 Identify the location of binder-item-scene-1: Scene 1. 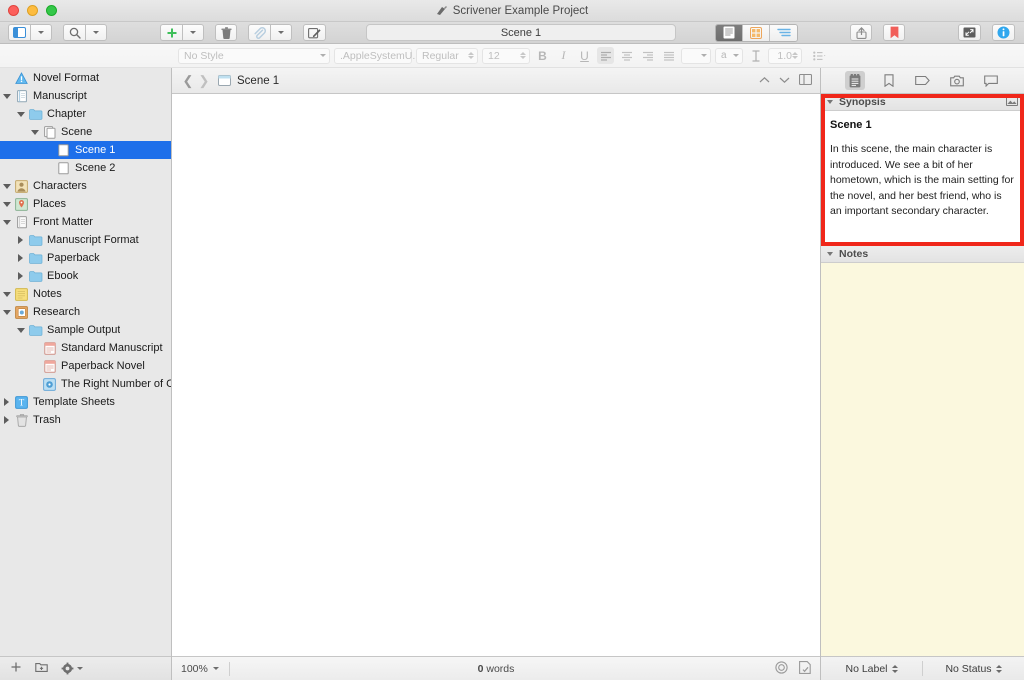
(85, 150).